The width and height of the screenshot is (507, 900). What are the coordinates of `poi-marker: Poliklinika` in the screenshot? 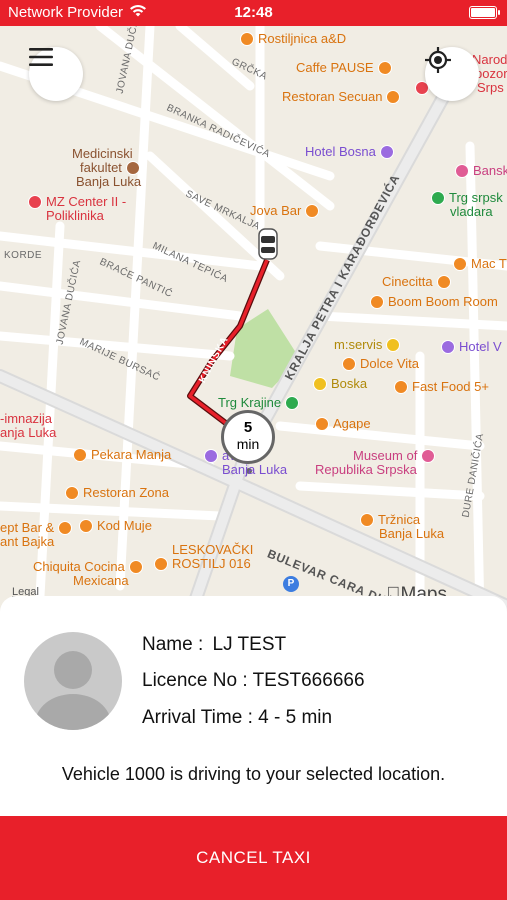 It's located at (75, 215).